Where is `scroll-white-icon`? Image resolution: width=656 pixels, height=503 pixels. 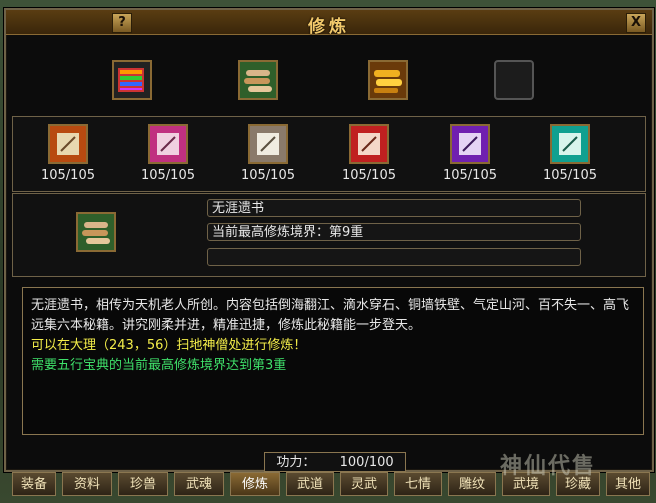
scroll-white-icon is located at coordinates (268, 144).